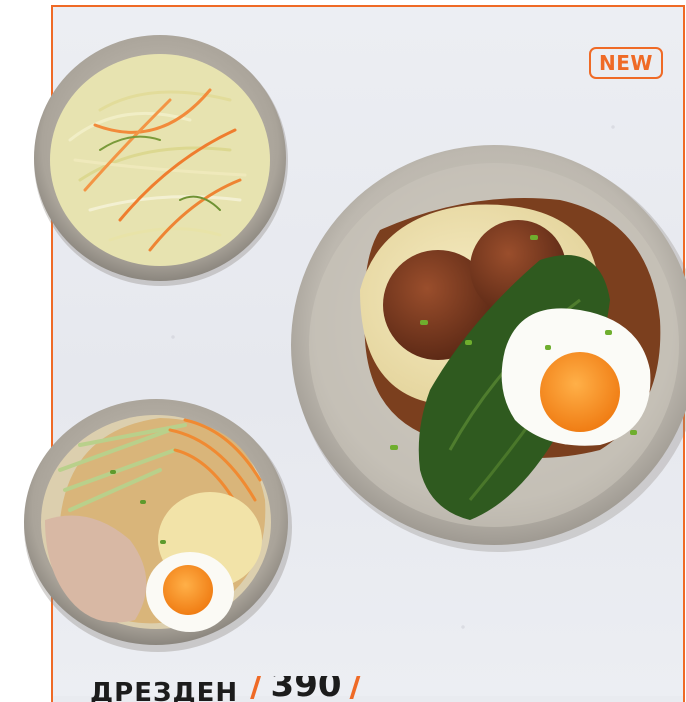 This screenshot has width=686, height=702. I want to click on dish-caption: ДРЕЗДЕН / 390 /, so click(226, 689).